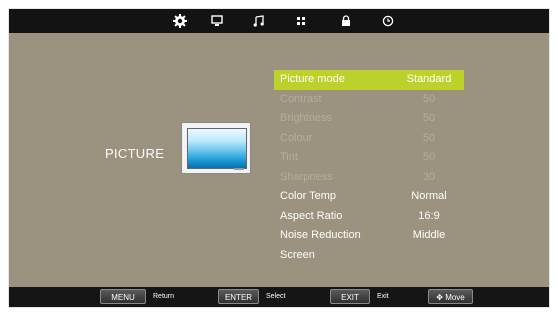 Image resolution: width=558 pixels, height=315 pixels. Describe the element at coordinates (369, 158) in the screenshot. I see `menu-row: Tint 50` at that location.